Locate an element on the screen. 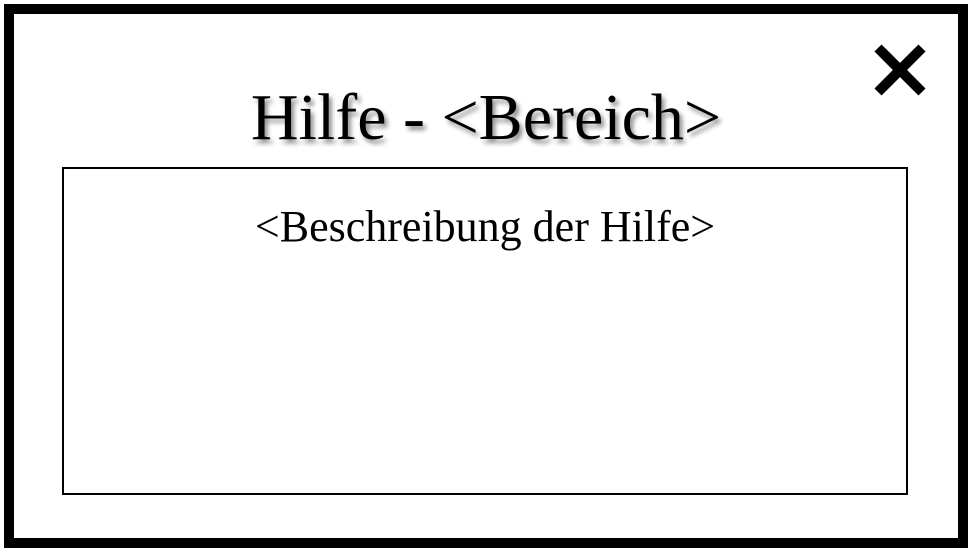 The height and width of the screenshot is (548, 968). dialog-title: Hilfe - <Bereich> is located at coordinates (486, 117).